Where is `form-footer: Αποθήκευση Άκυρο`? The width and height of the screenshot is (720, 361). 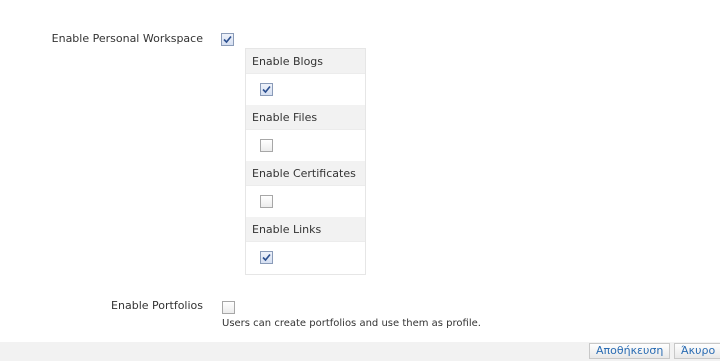
form-footer: Αποθήκευση Άκυρο is located at coordinates (360, 351).